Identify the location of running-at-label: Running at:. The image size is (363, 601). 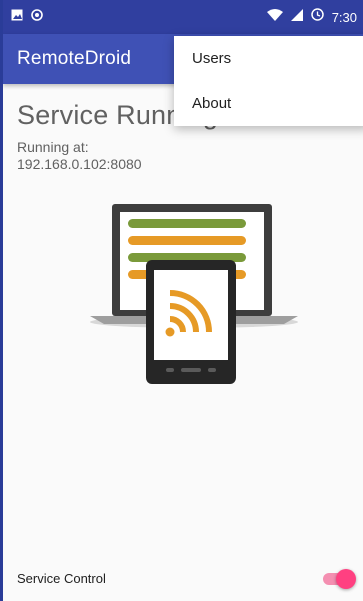
(53, 147).